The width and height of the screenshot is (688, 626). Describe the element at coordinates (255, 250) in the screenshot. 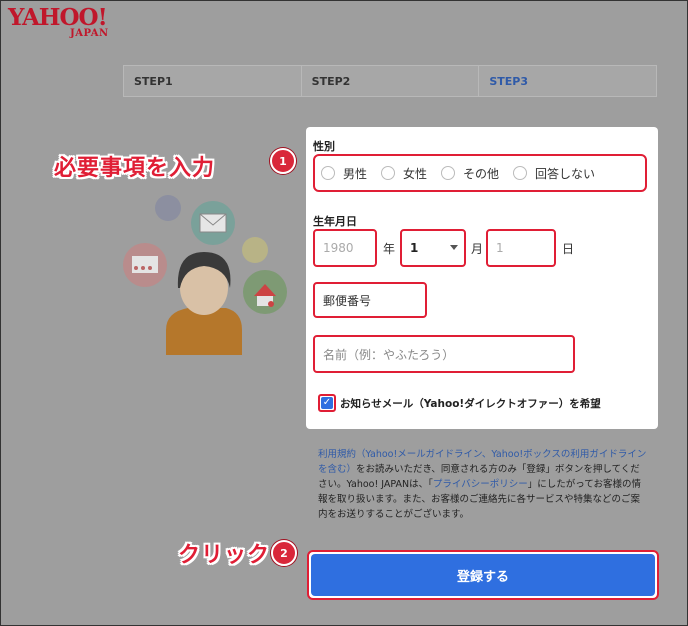

I see `bubble-yellow` at that location.